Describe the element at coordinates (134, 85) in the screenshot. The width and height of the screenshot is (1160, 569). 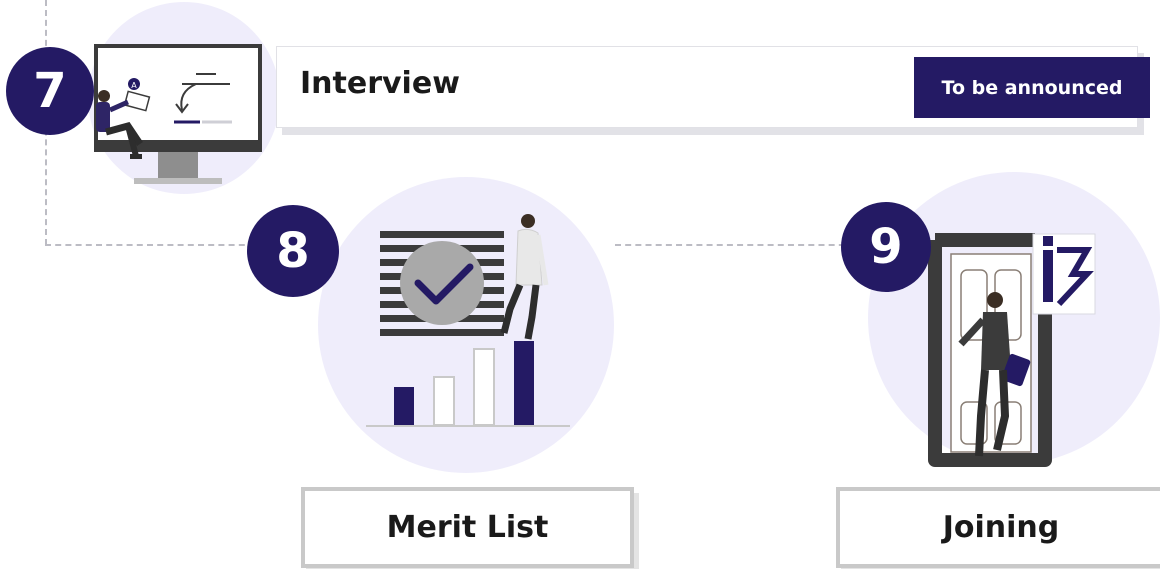
I see `svg-text: A` at that location.